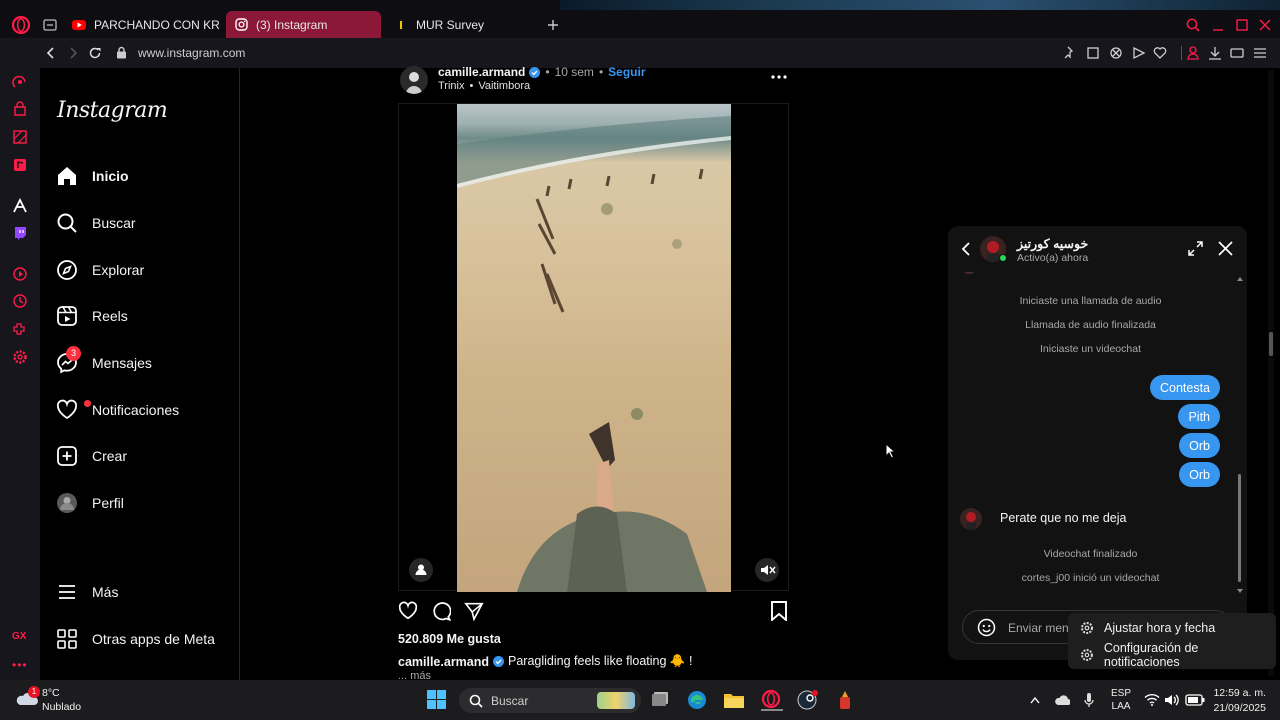 The image size is (1280, 720). What do you see at coordinates (697, 700) in the screenshot?
I see `edge-icon` at bounding box center [697, 700].